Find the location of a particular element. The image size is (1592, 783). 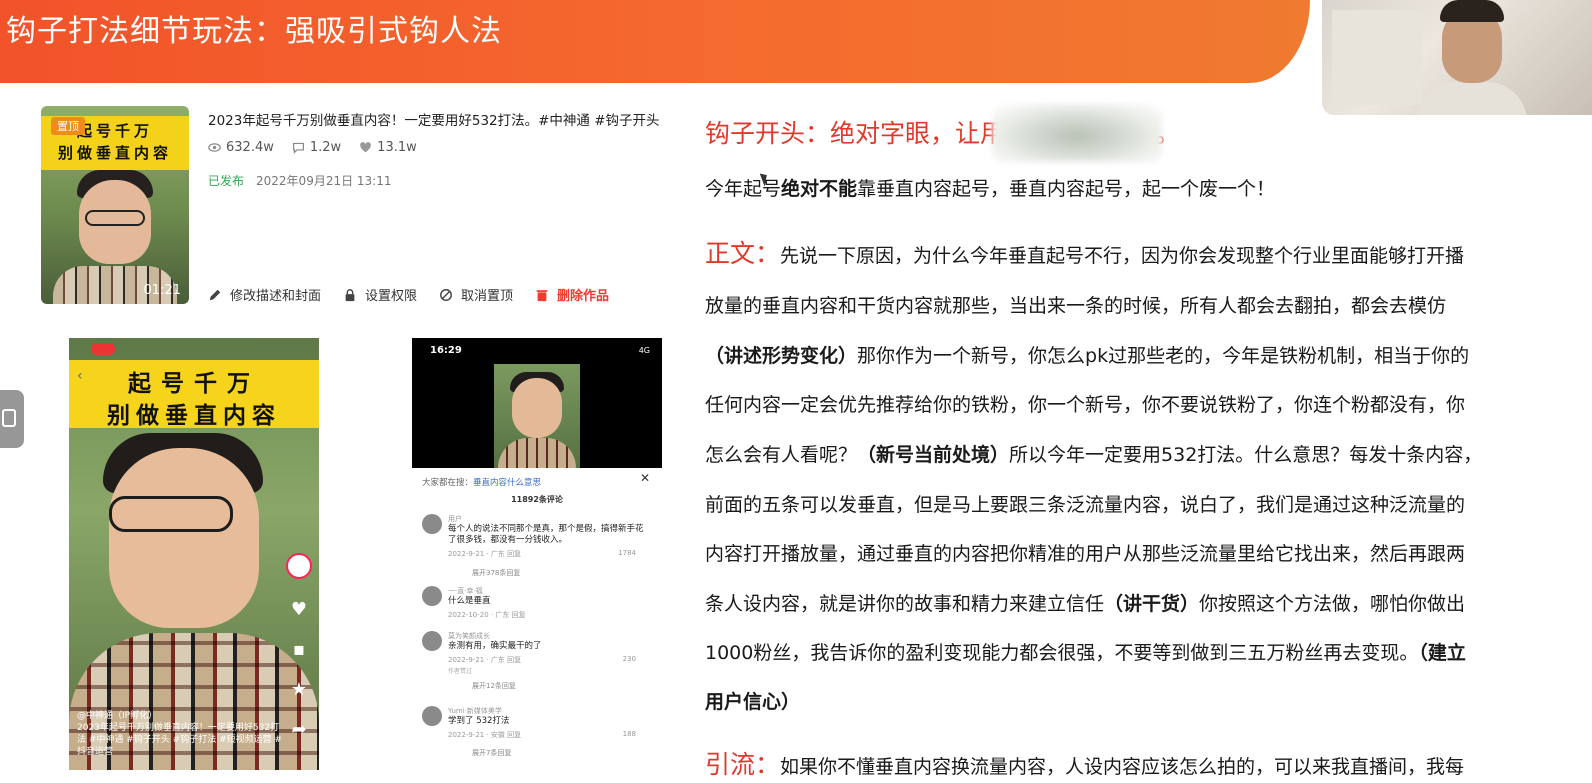

trash-icon is located at coordinates (542, 295).